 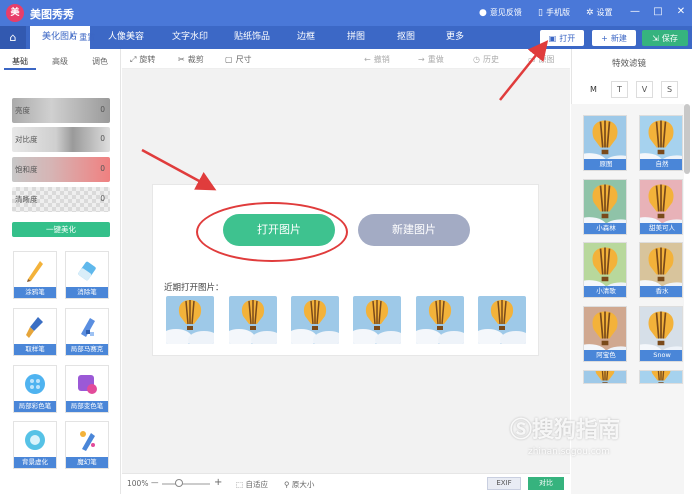 I want to click on sharpness-slider: 清晰度 0, so click(x=61, y=199).